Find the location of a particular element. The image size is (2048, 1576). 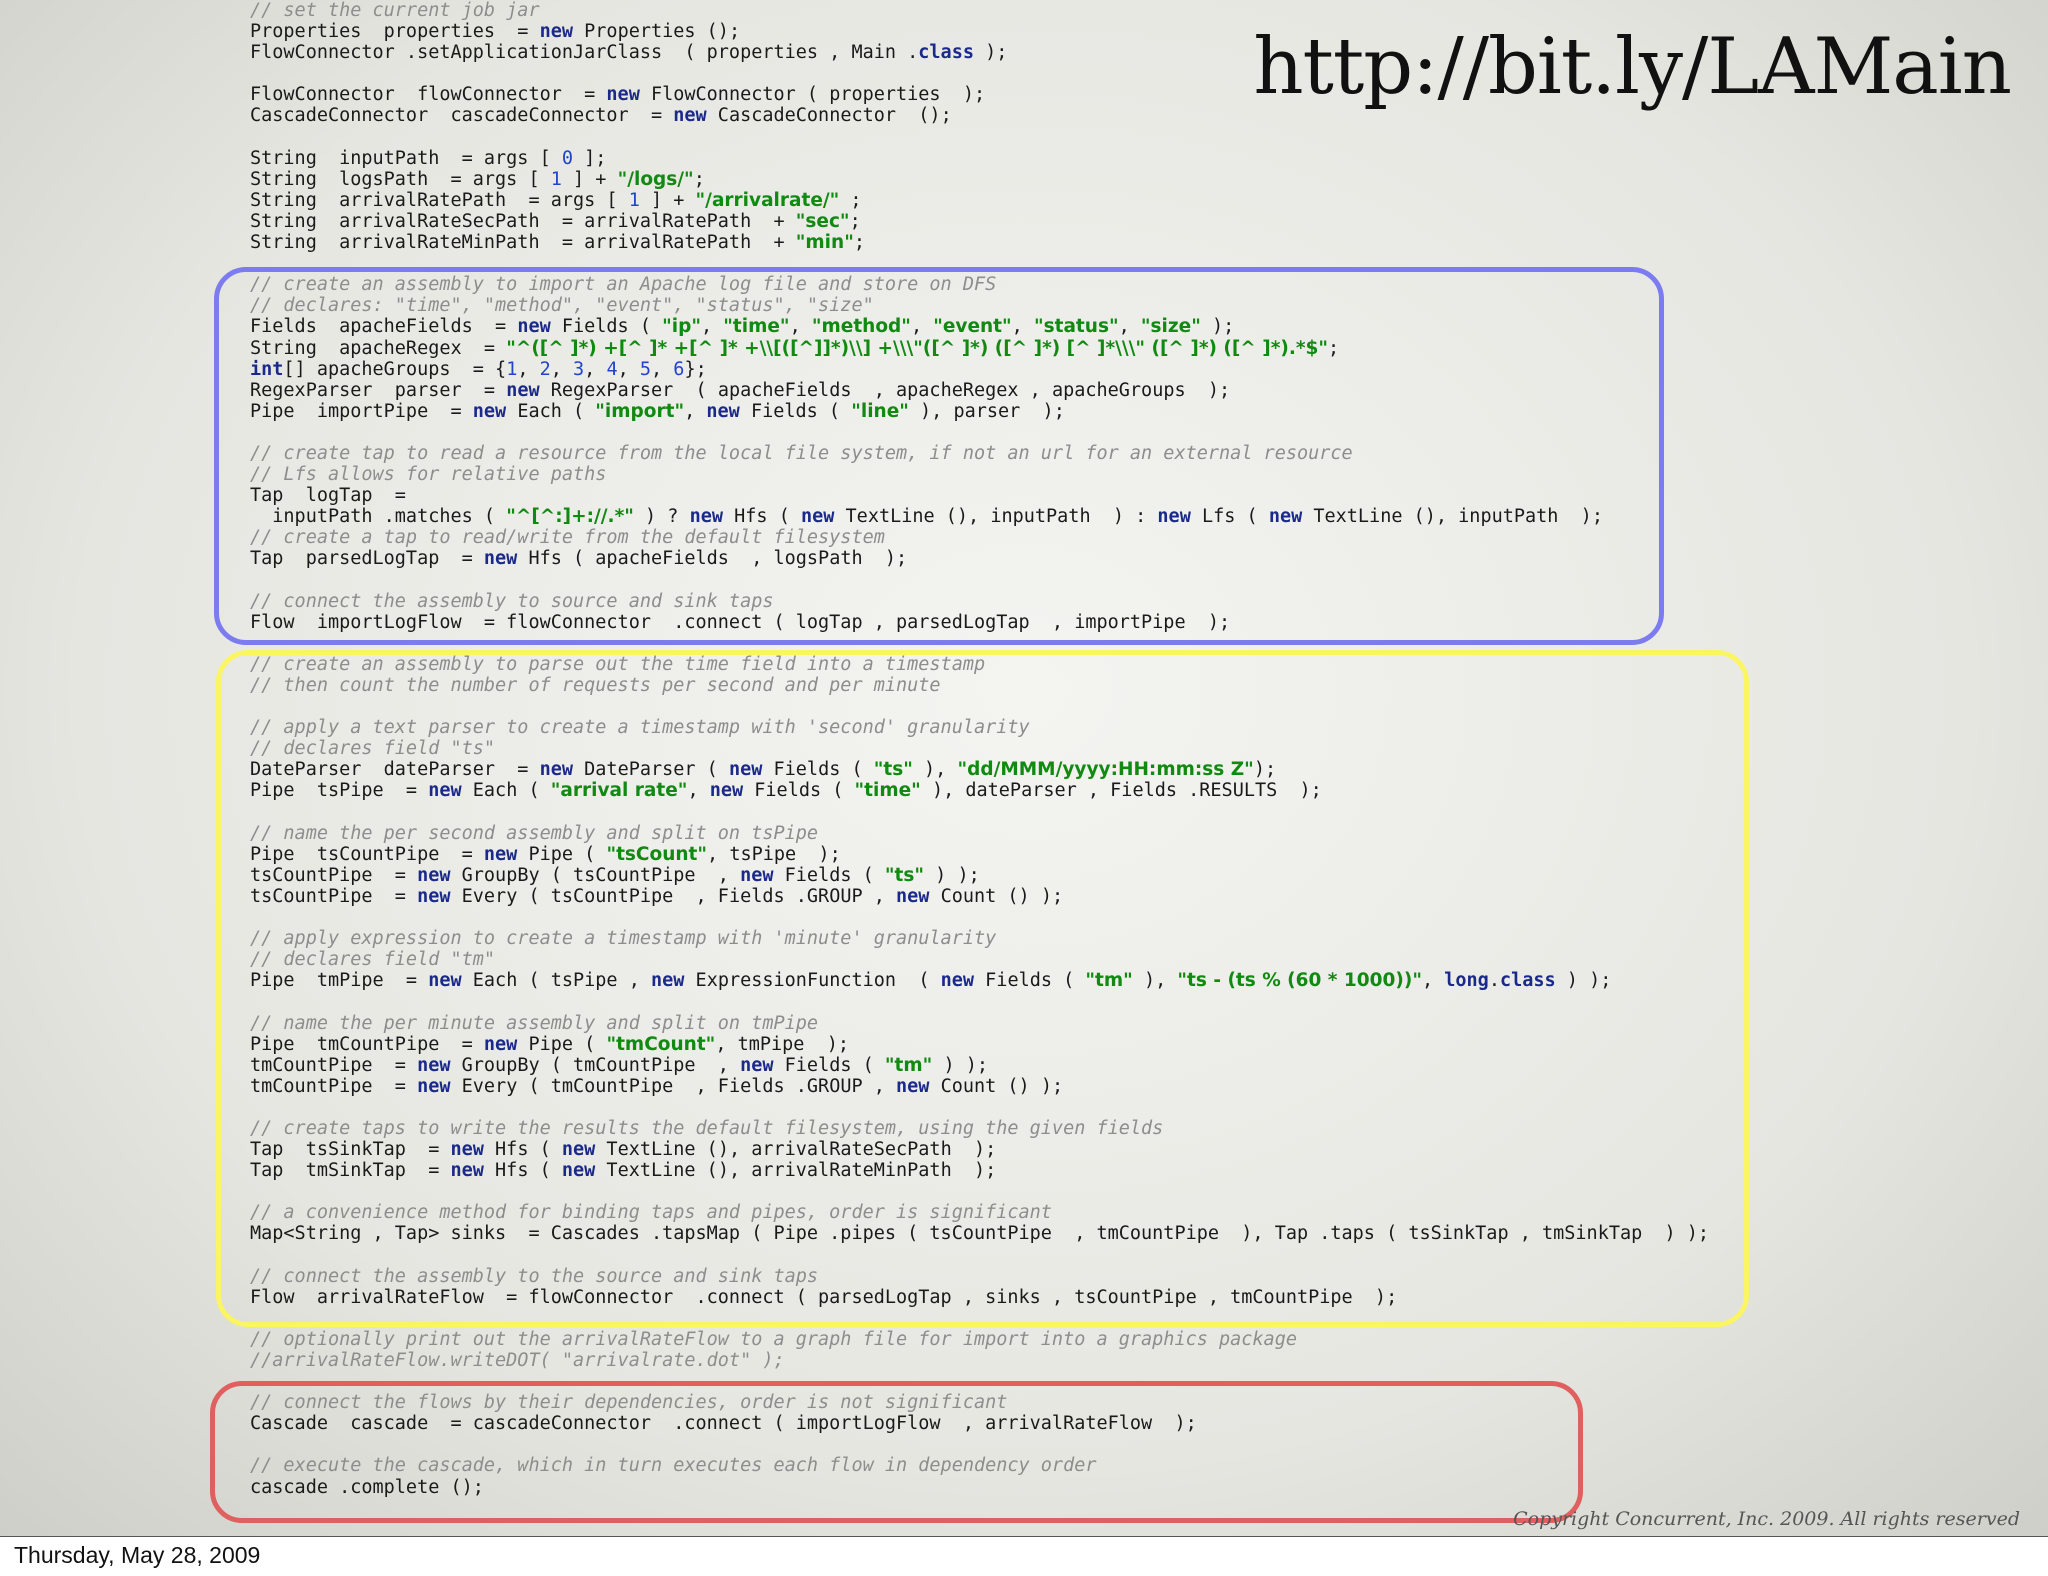

code-token: String logsPath = args [ is located at coordinates (400, 179).